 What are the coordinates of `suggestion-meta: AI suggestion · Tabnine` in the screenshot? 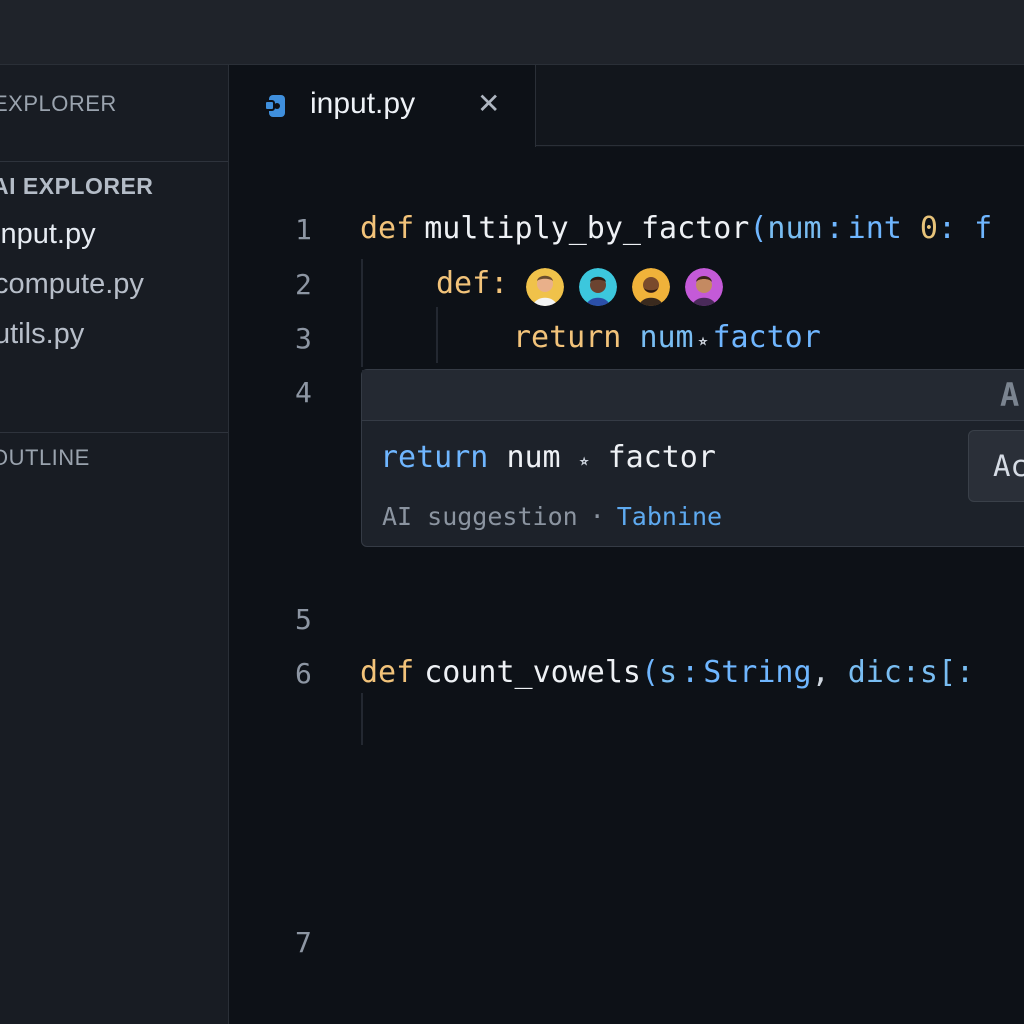 It's located at (552, 516).